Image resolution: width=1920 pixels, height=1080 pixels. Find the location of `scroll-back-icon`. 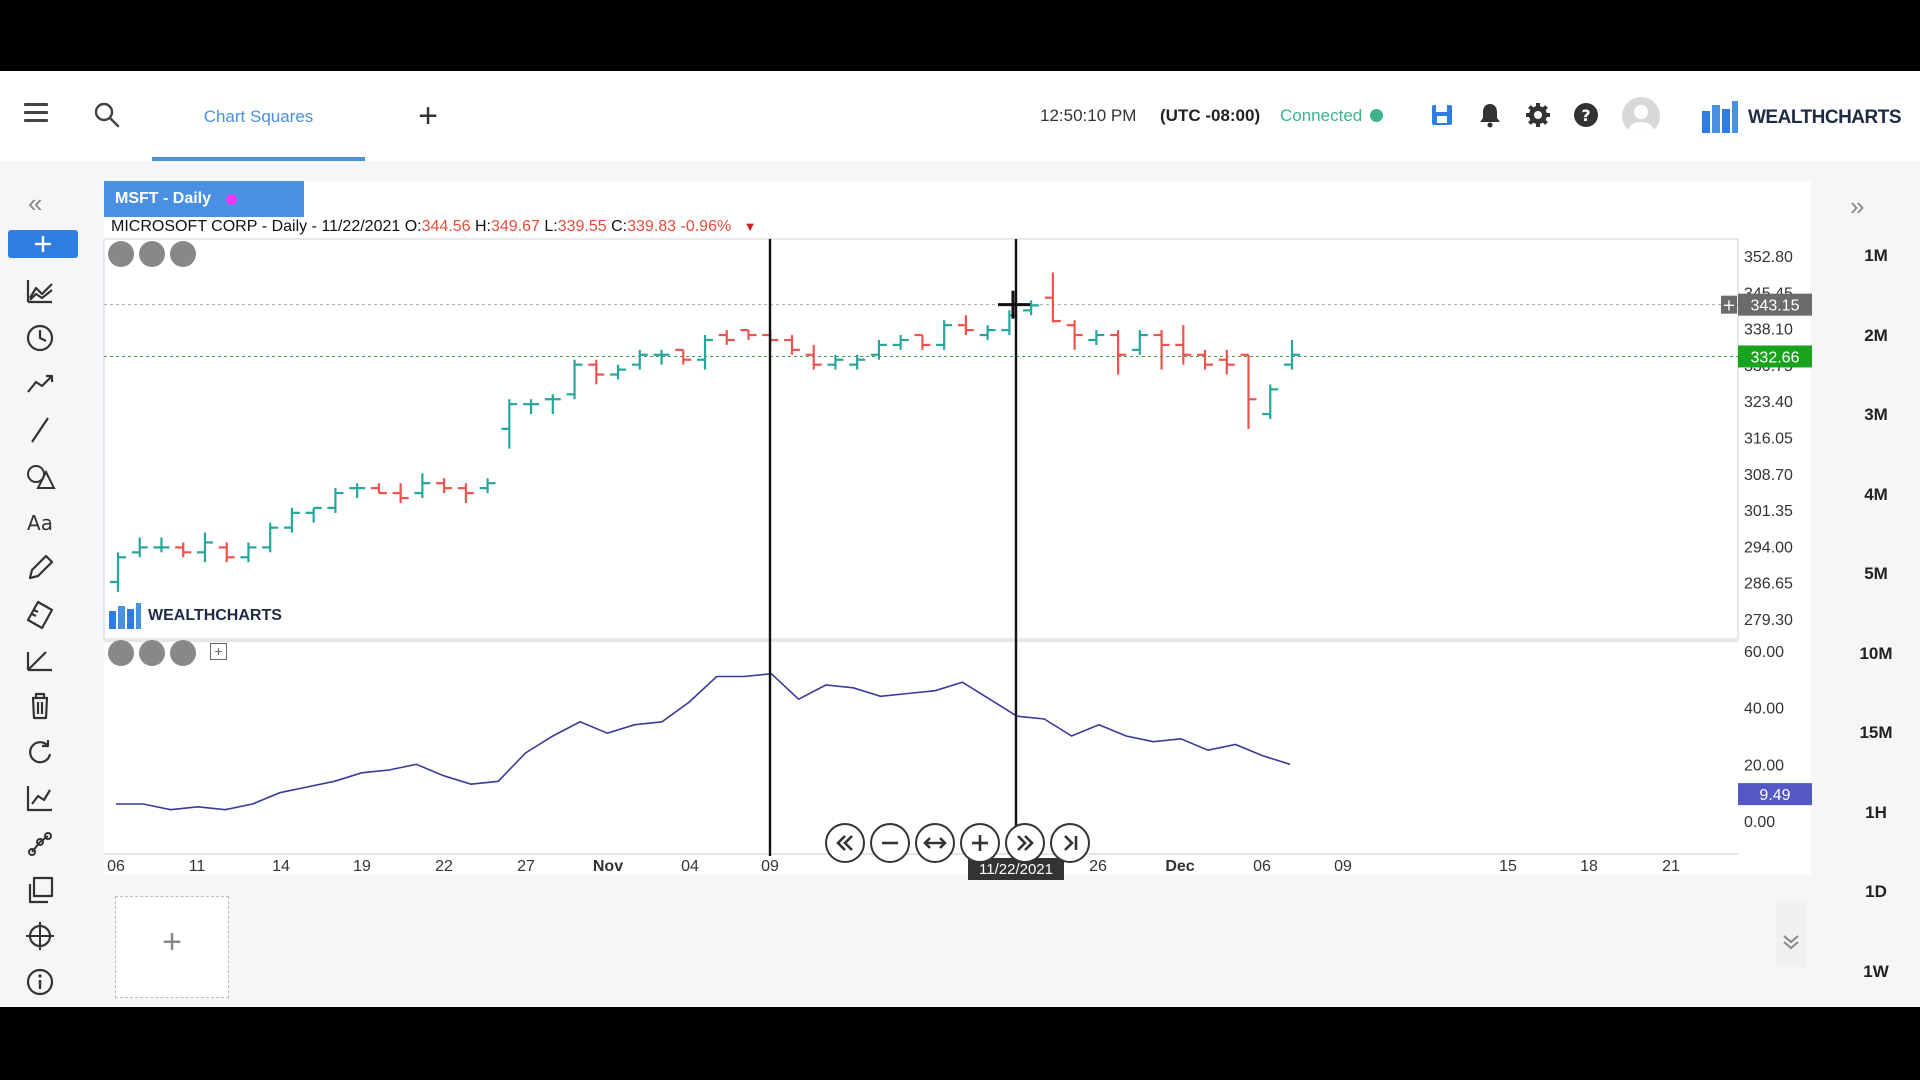

scroll-back-icon is located at coordinates (845, 843).